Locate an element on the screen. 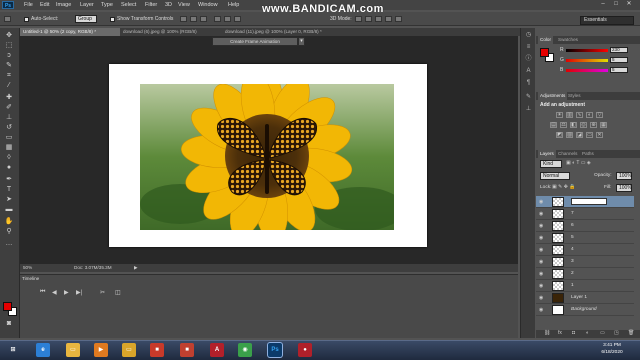 This screenshot has height=360, width=640. transform-controls-checkbox is located at coordinates (112, 19).